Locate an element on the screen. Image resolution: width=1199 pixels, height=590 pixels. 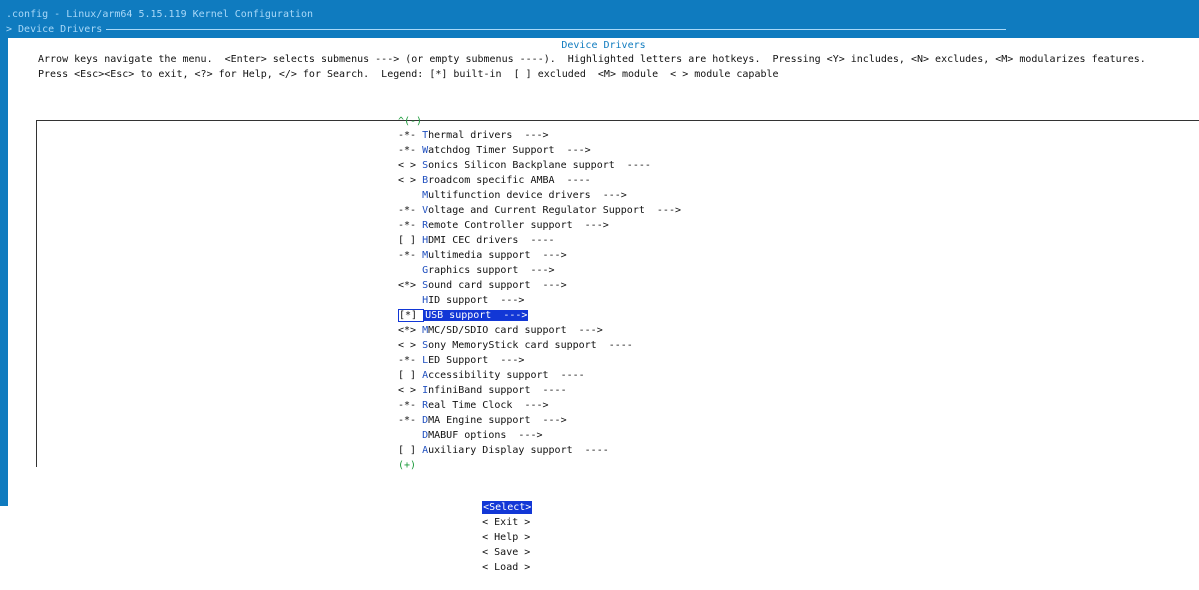
menu-item-label: MA Engine support ---> is located at coordinates (497, 420).